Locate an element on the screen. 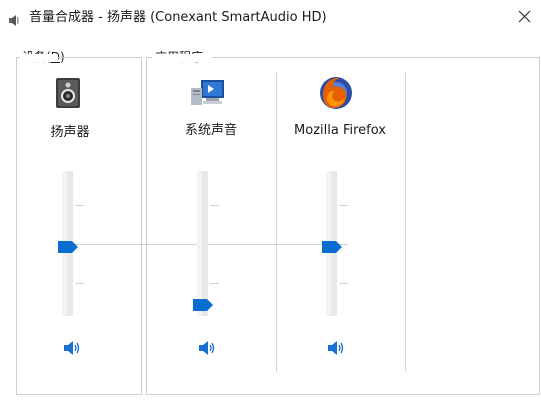 The height and width of the screenshot is (401, 541). mute-button-firefox is located at coordinates (336, 348).